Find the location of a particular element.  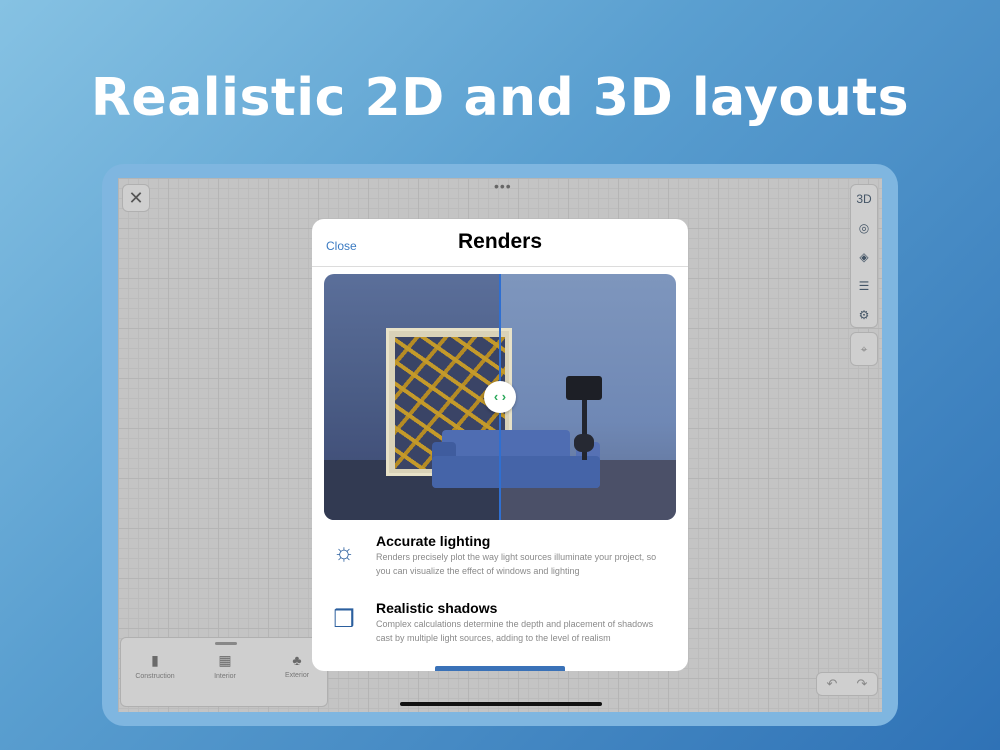

tab-exterior-label: Exterior is located at coordinates (297, 675).